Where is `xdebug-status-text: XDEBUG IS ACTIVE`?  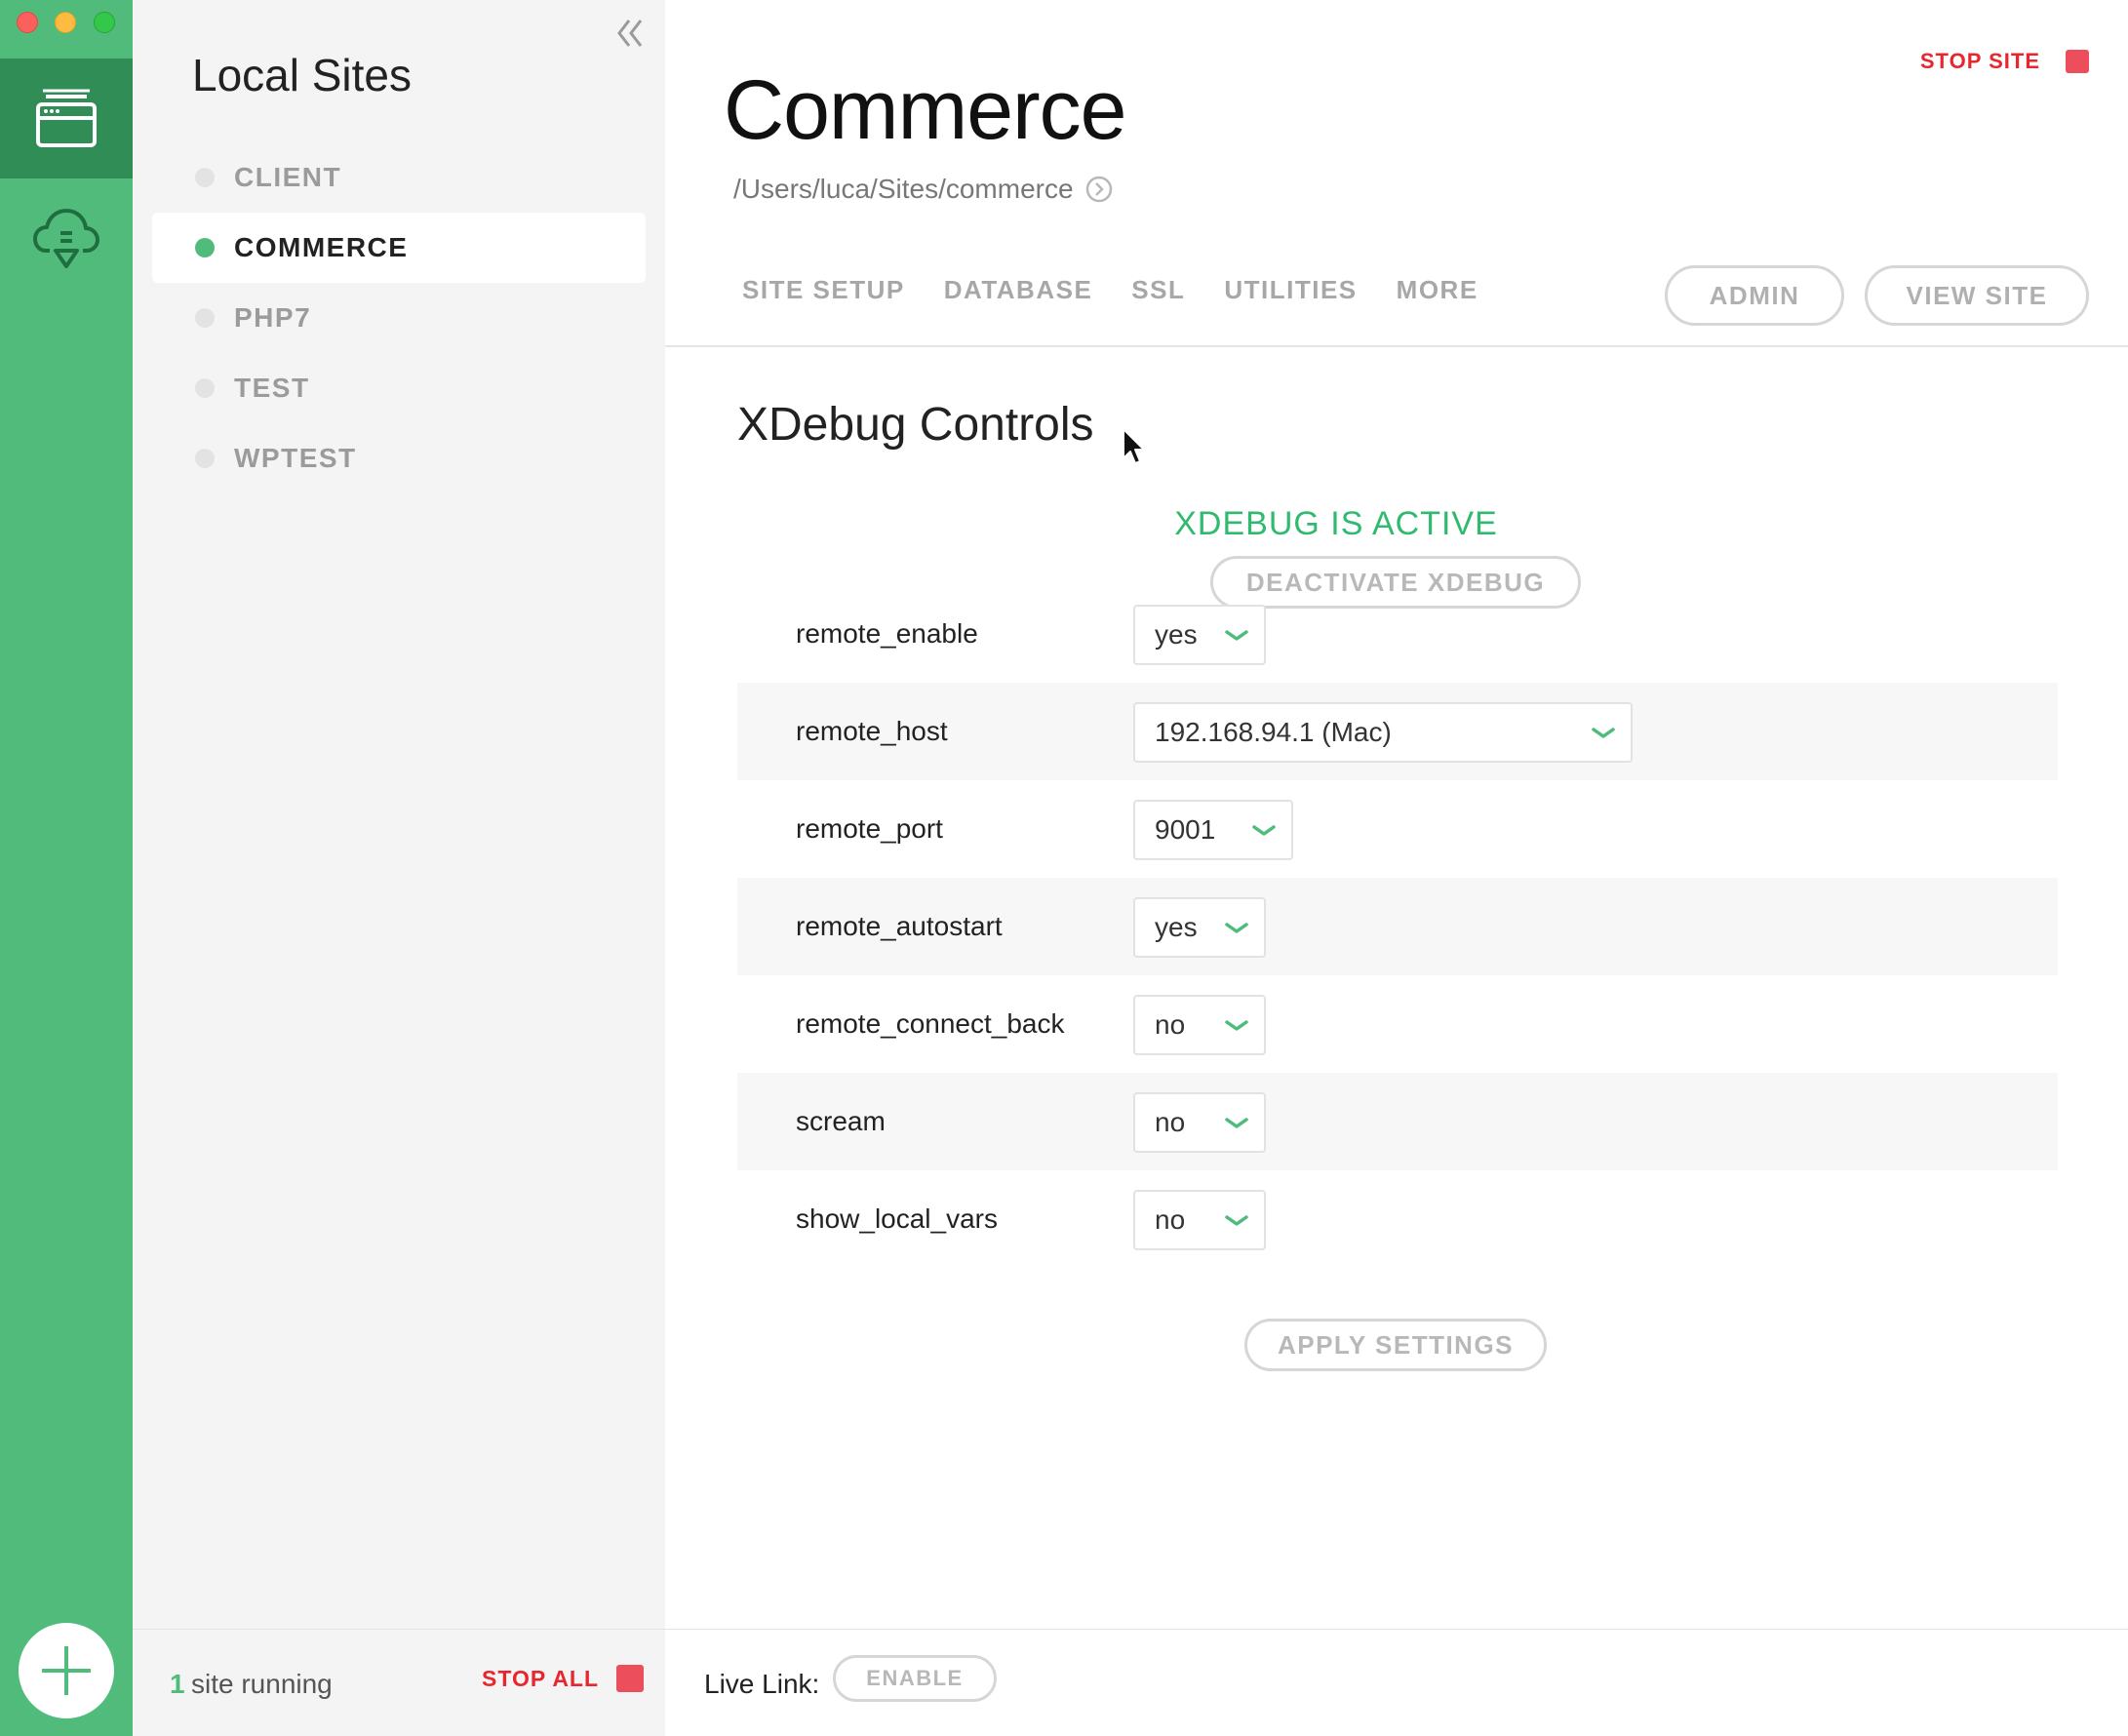
xdebug-status-text: XDEBUG IS ACTIVE is located at coordinates (1336, 523).